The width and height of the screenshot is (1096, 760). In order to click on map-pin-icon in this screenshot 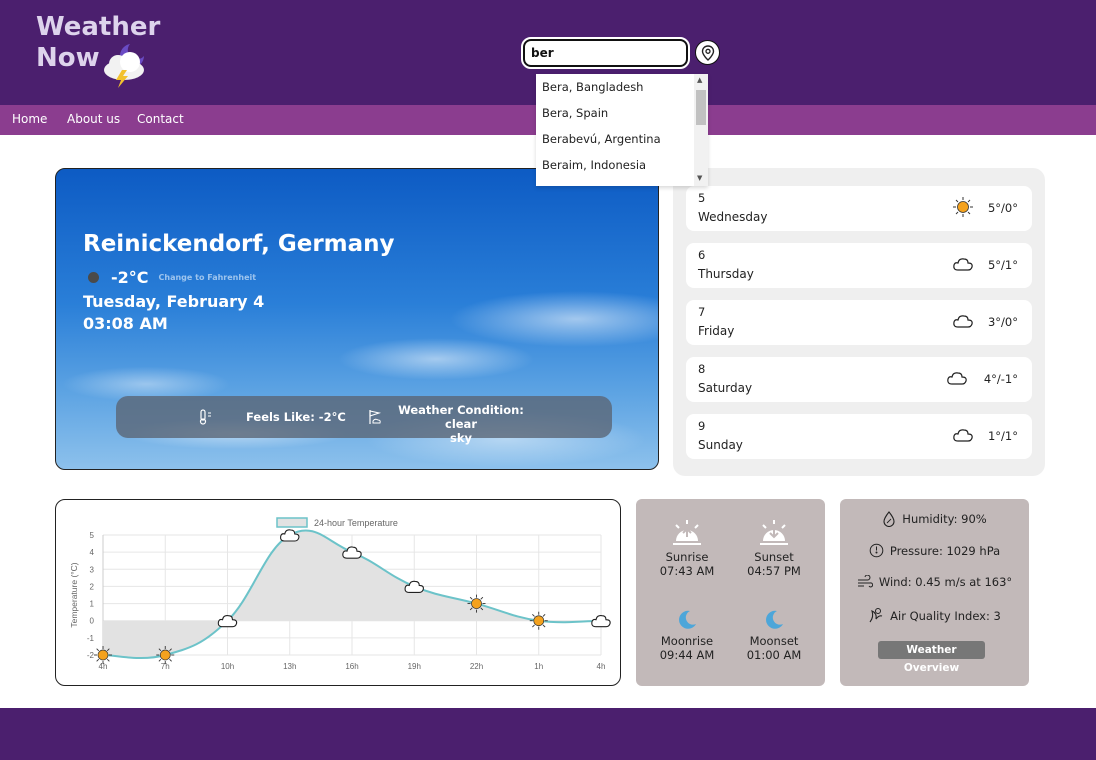, I will do `click(707, 52)`.